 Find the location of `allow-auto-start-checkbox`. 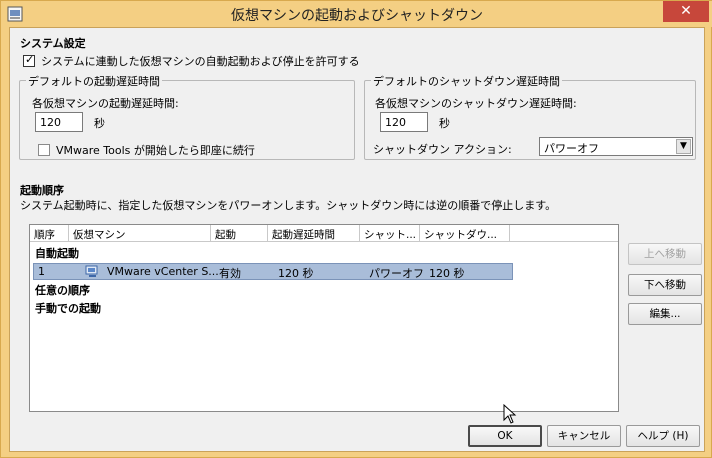

allow-auto-start-checkbox is located at coordinates (29, 60).